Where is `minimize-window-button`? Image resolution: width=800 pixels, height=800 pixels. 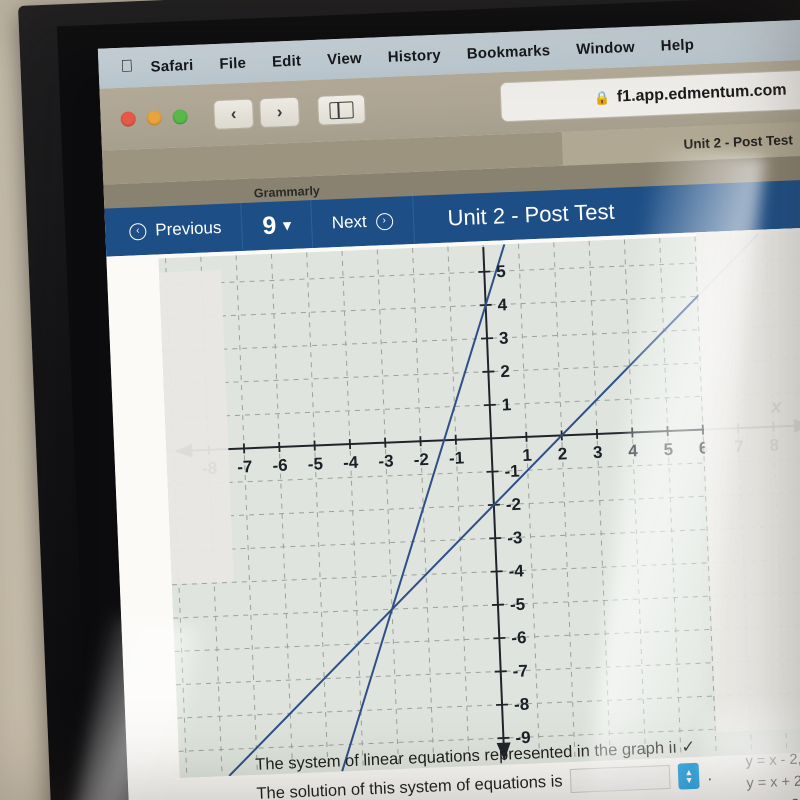
minimize-window-button is located at coordinates (154, 117).